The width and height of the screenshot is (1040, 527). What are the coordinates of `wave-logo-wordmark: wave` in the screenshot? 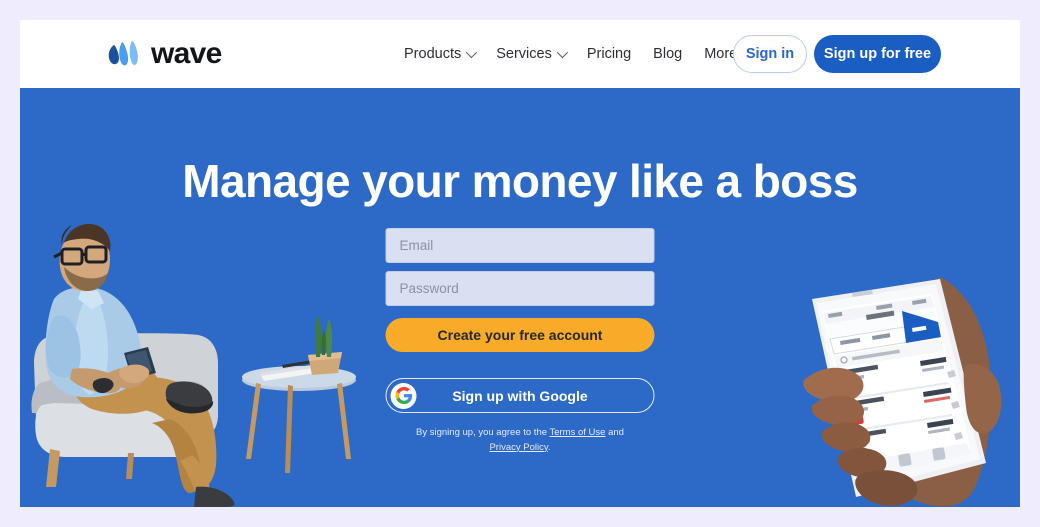 It's located at (186, 53).